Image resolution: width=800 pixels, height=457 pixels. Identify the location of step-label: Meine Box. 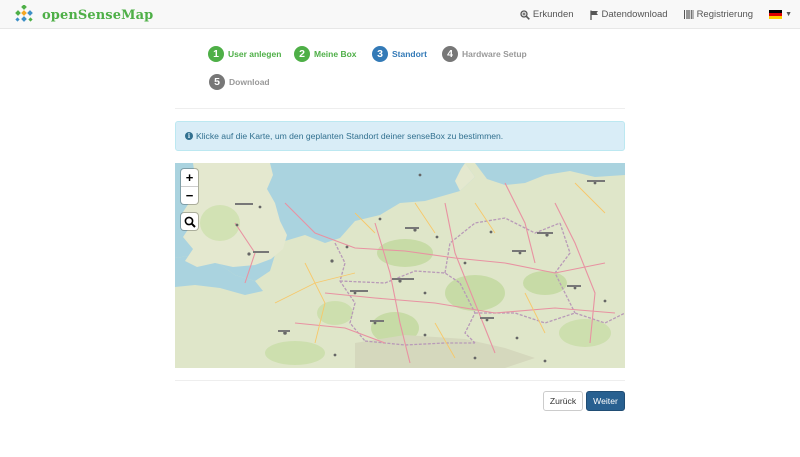
(335, 54).